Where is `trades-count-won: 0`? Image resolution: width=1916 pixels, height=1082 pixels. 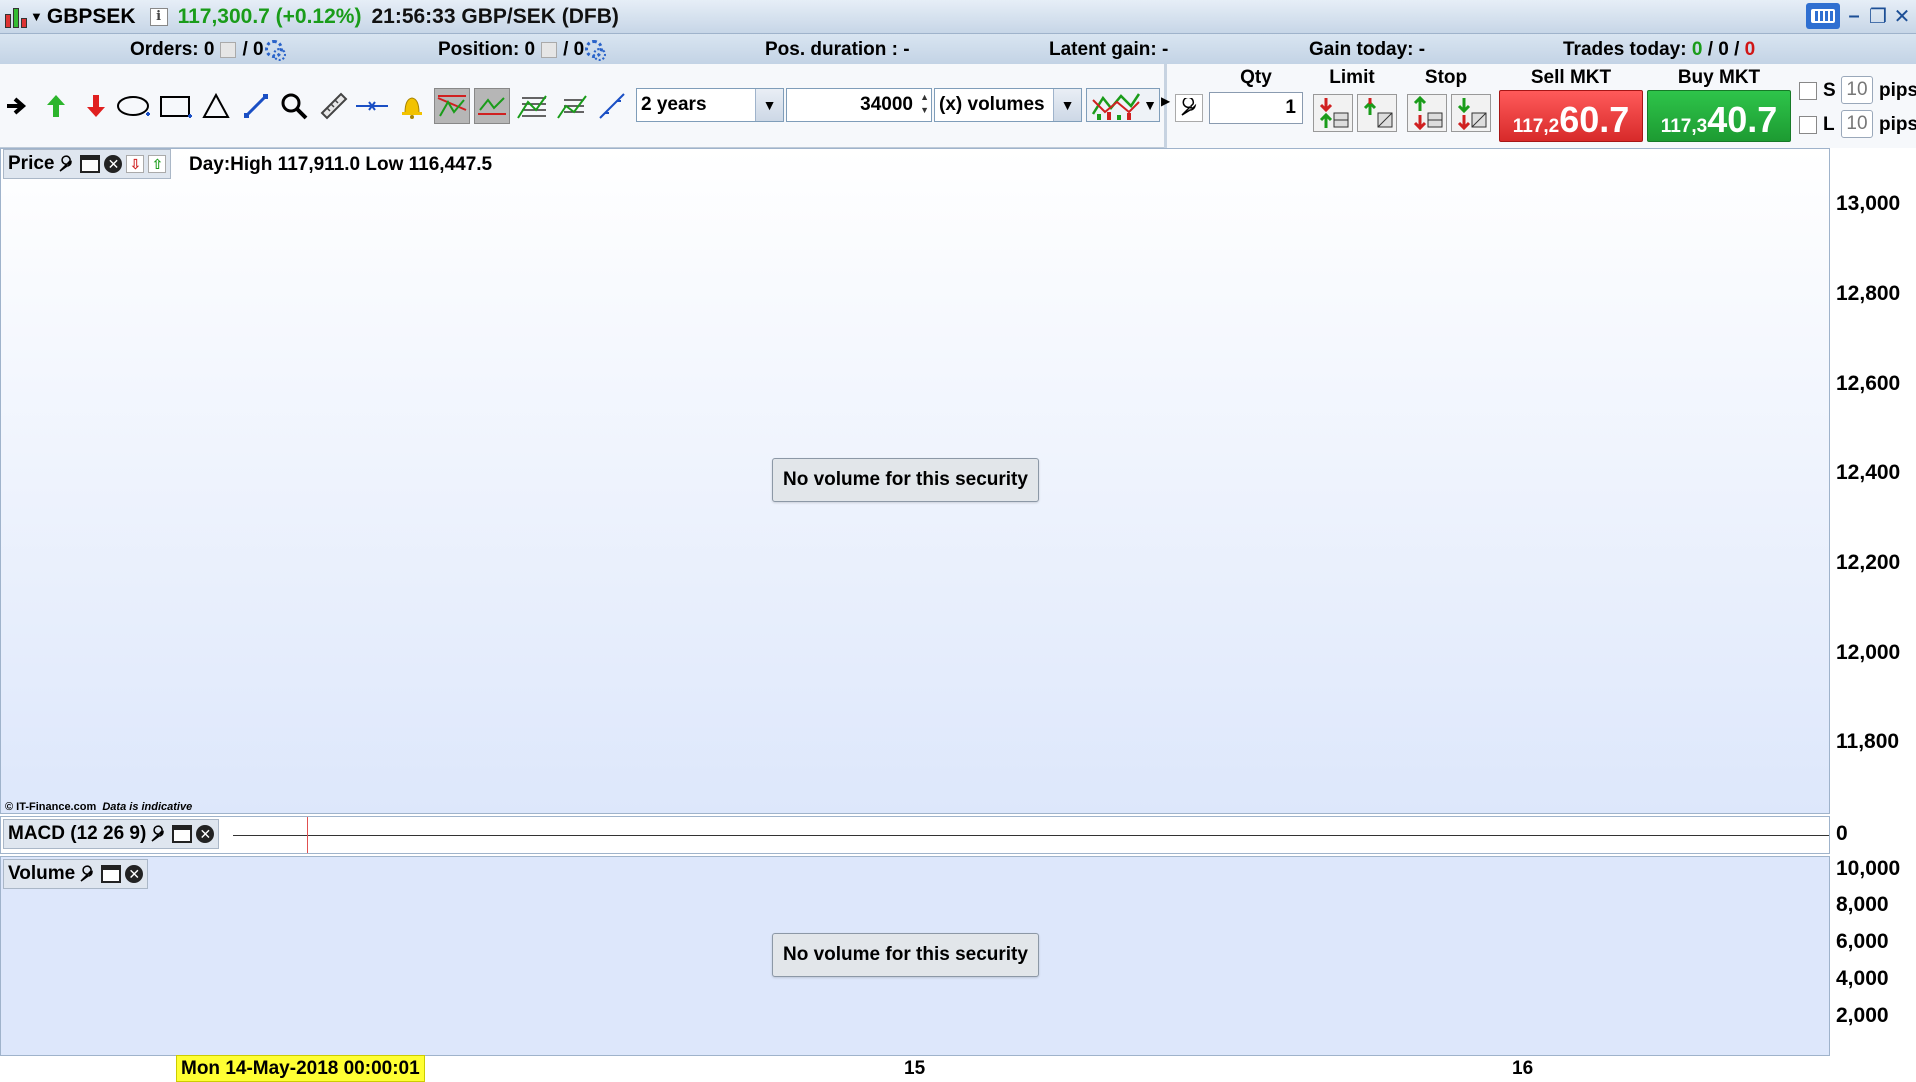
trades-count-won: 0 is located at coordinates (1697, 49).